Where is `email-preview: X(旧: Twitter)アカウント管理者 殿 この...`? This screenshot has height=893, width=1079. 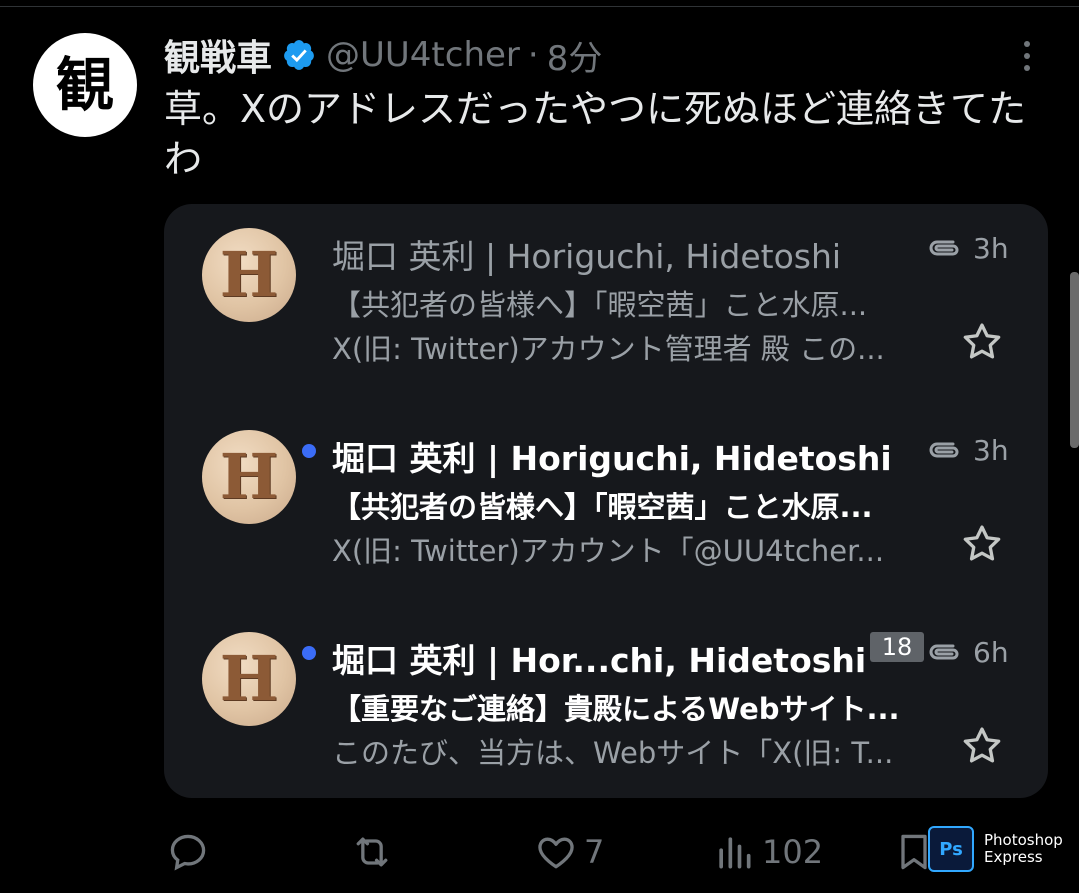
email-preview: X(旧: Twitter)アカウント管理者 殿 この... is located at coordinates (608, 349).